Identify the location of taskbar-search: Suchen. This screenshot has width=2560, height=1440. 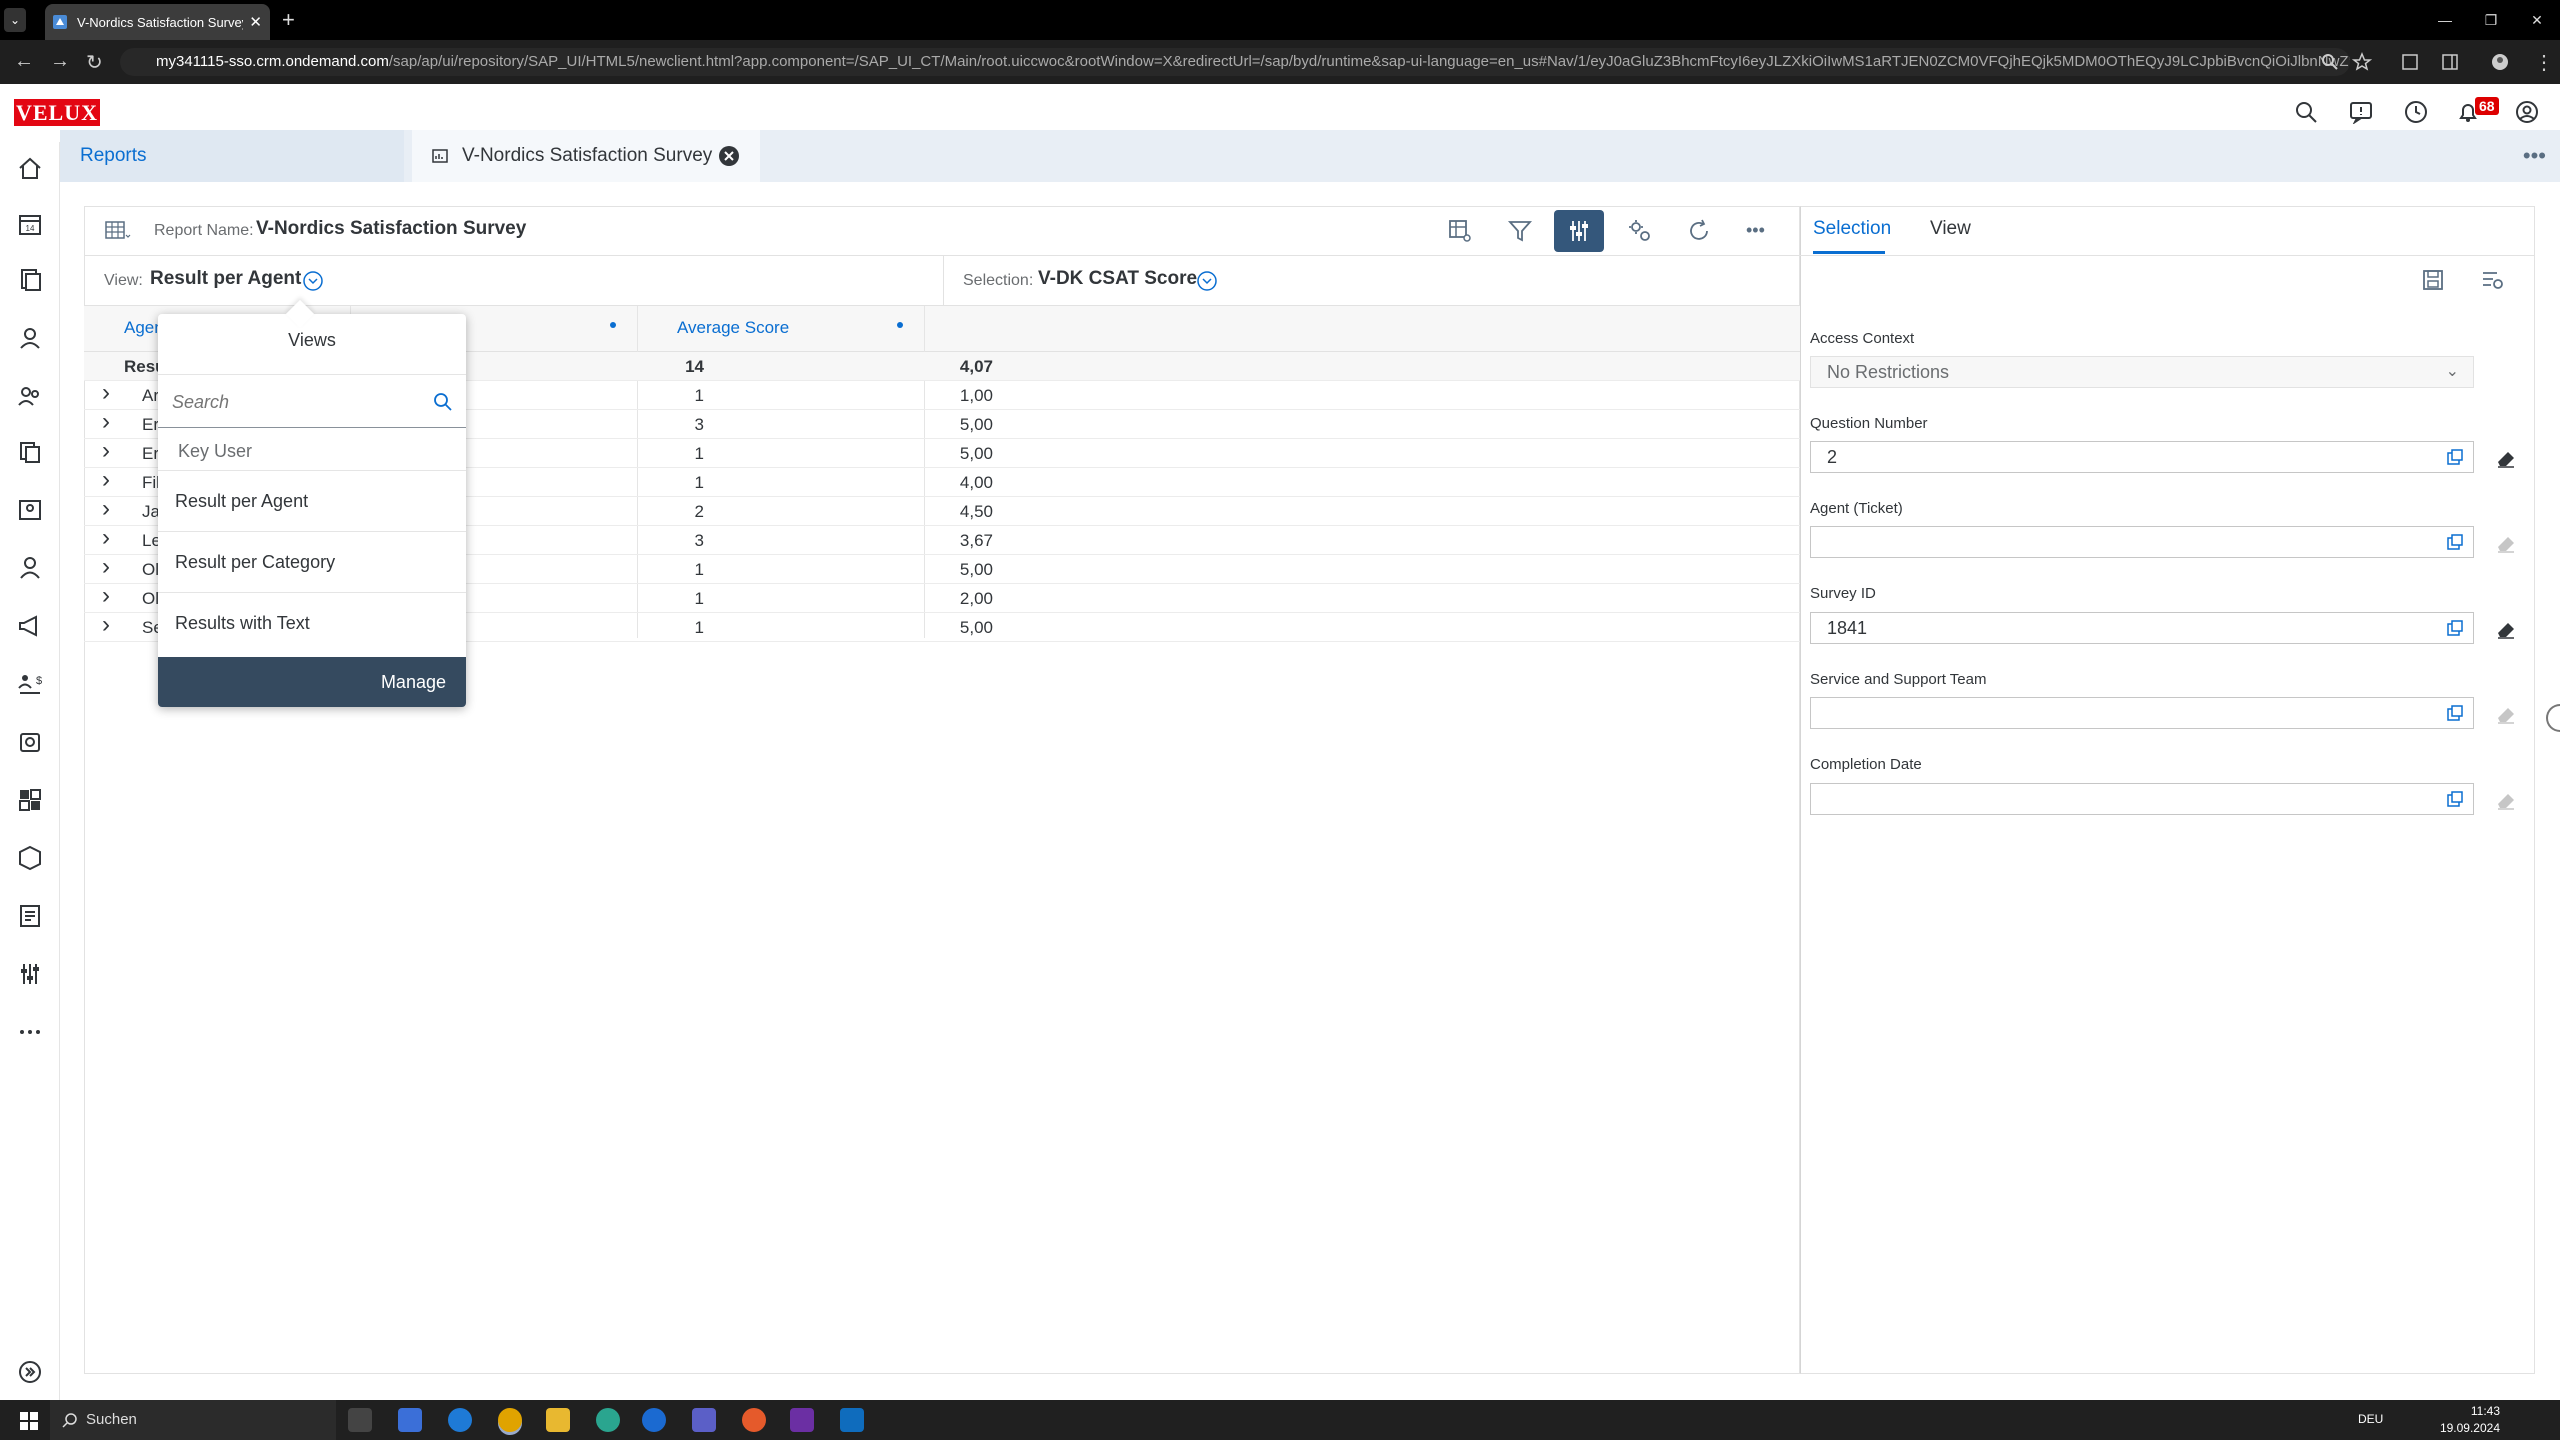
(193, 1420).